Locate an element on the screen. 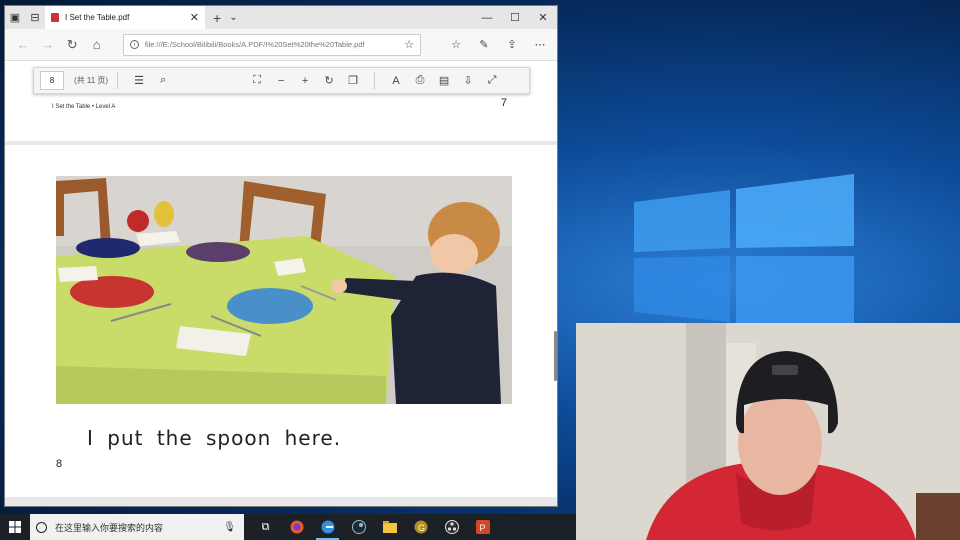  start-button is located at coordinates (15, 527).